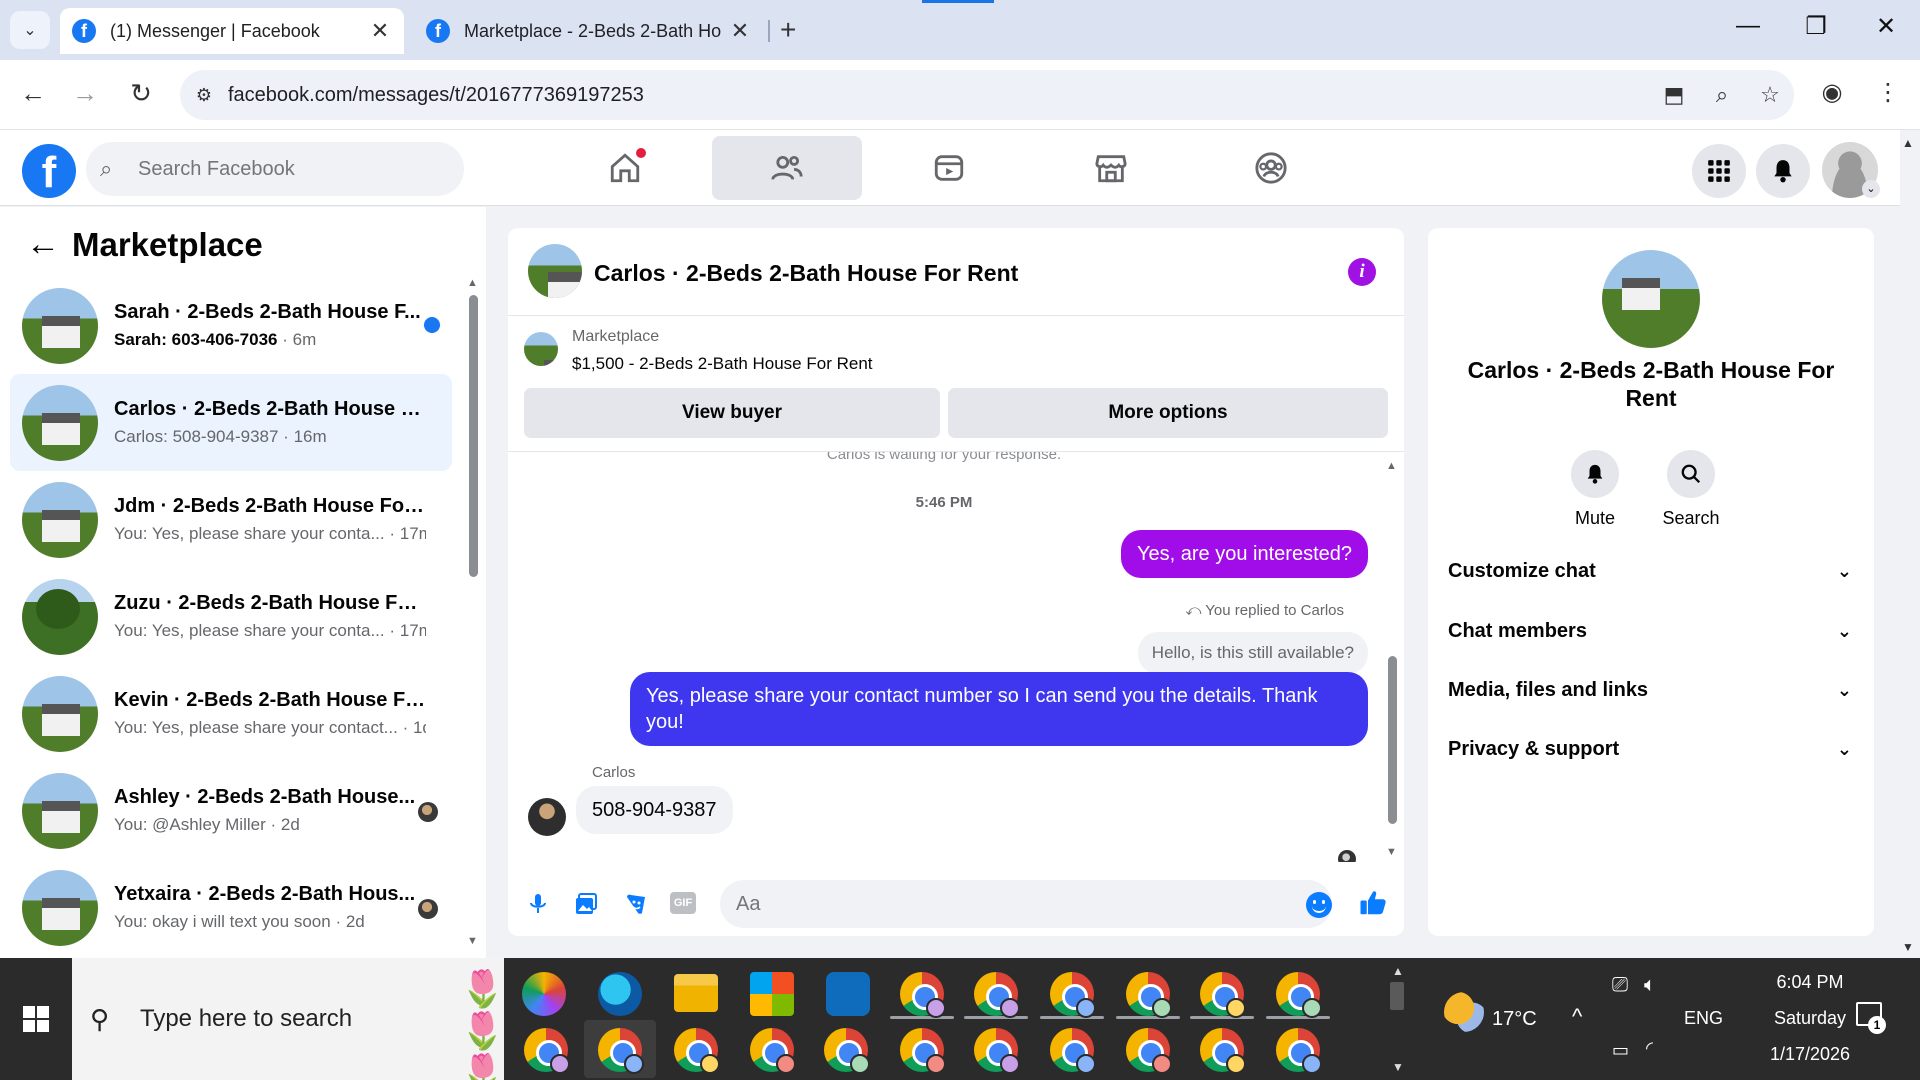 The image size is (1920, 1080). I want to click on facebook-search-box: ⌕, so click(275, 169).